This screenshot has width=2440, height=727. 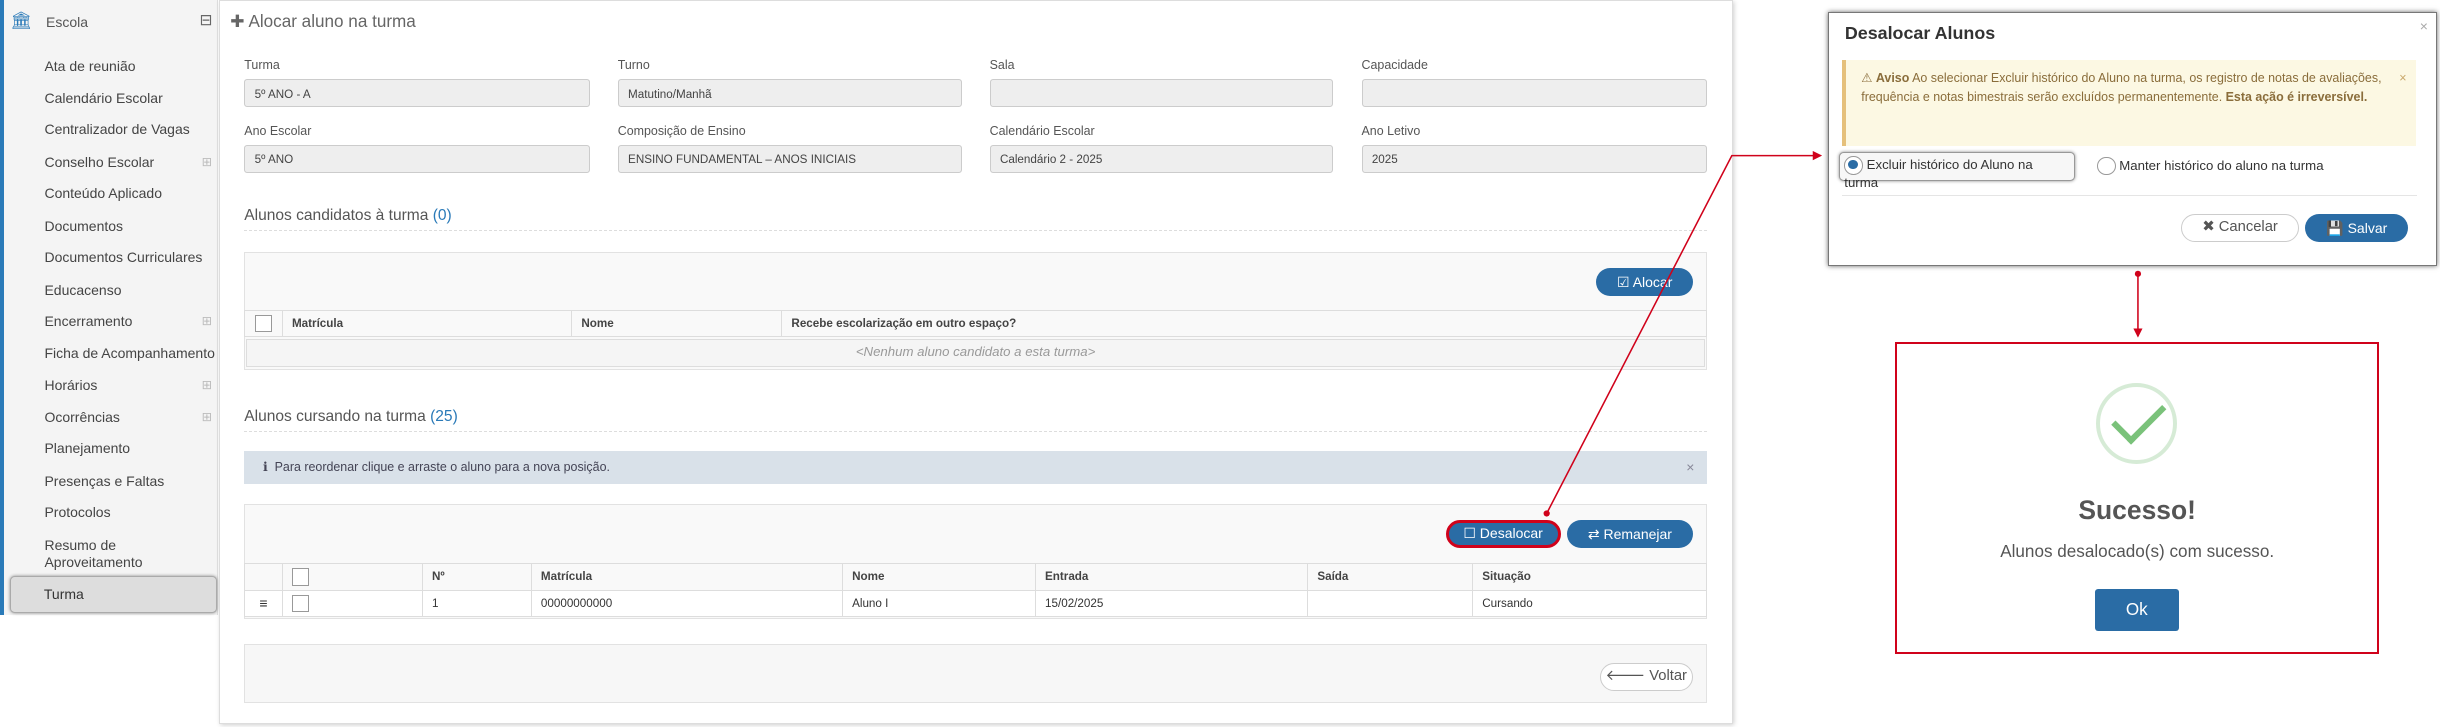 I want to click on col-saida: Saída, so click(x=1389, y=577).